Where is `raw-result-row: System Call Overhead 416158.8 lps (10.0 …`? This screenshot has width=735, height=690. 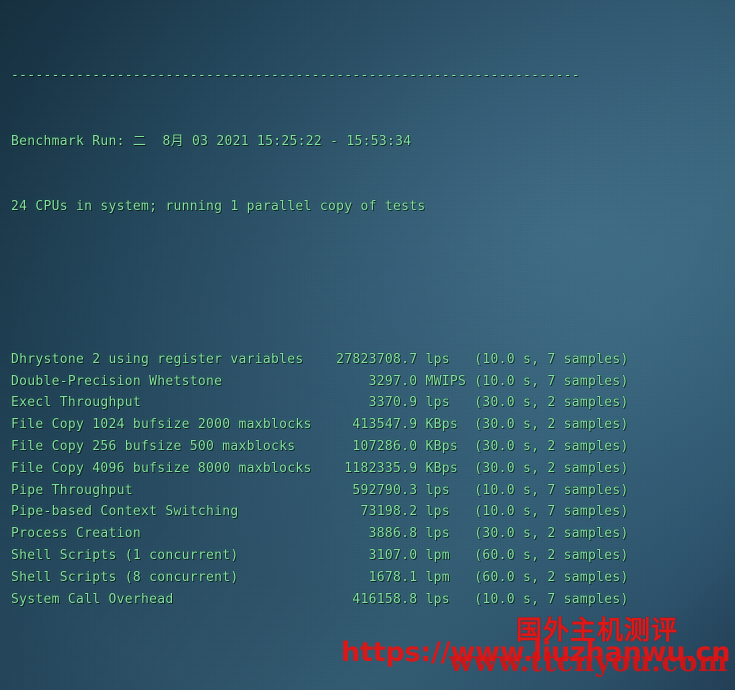
raw-result-row: System Call Overhead 416158.8 lps (10.0 … is located at coordinates (320, 599).